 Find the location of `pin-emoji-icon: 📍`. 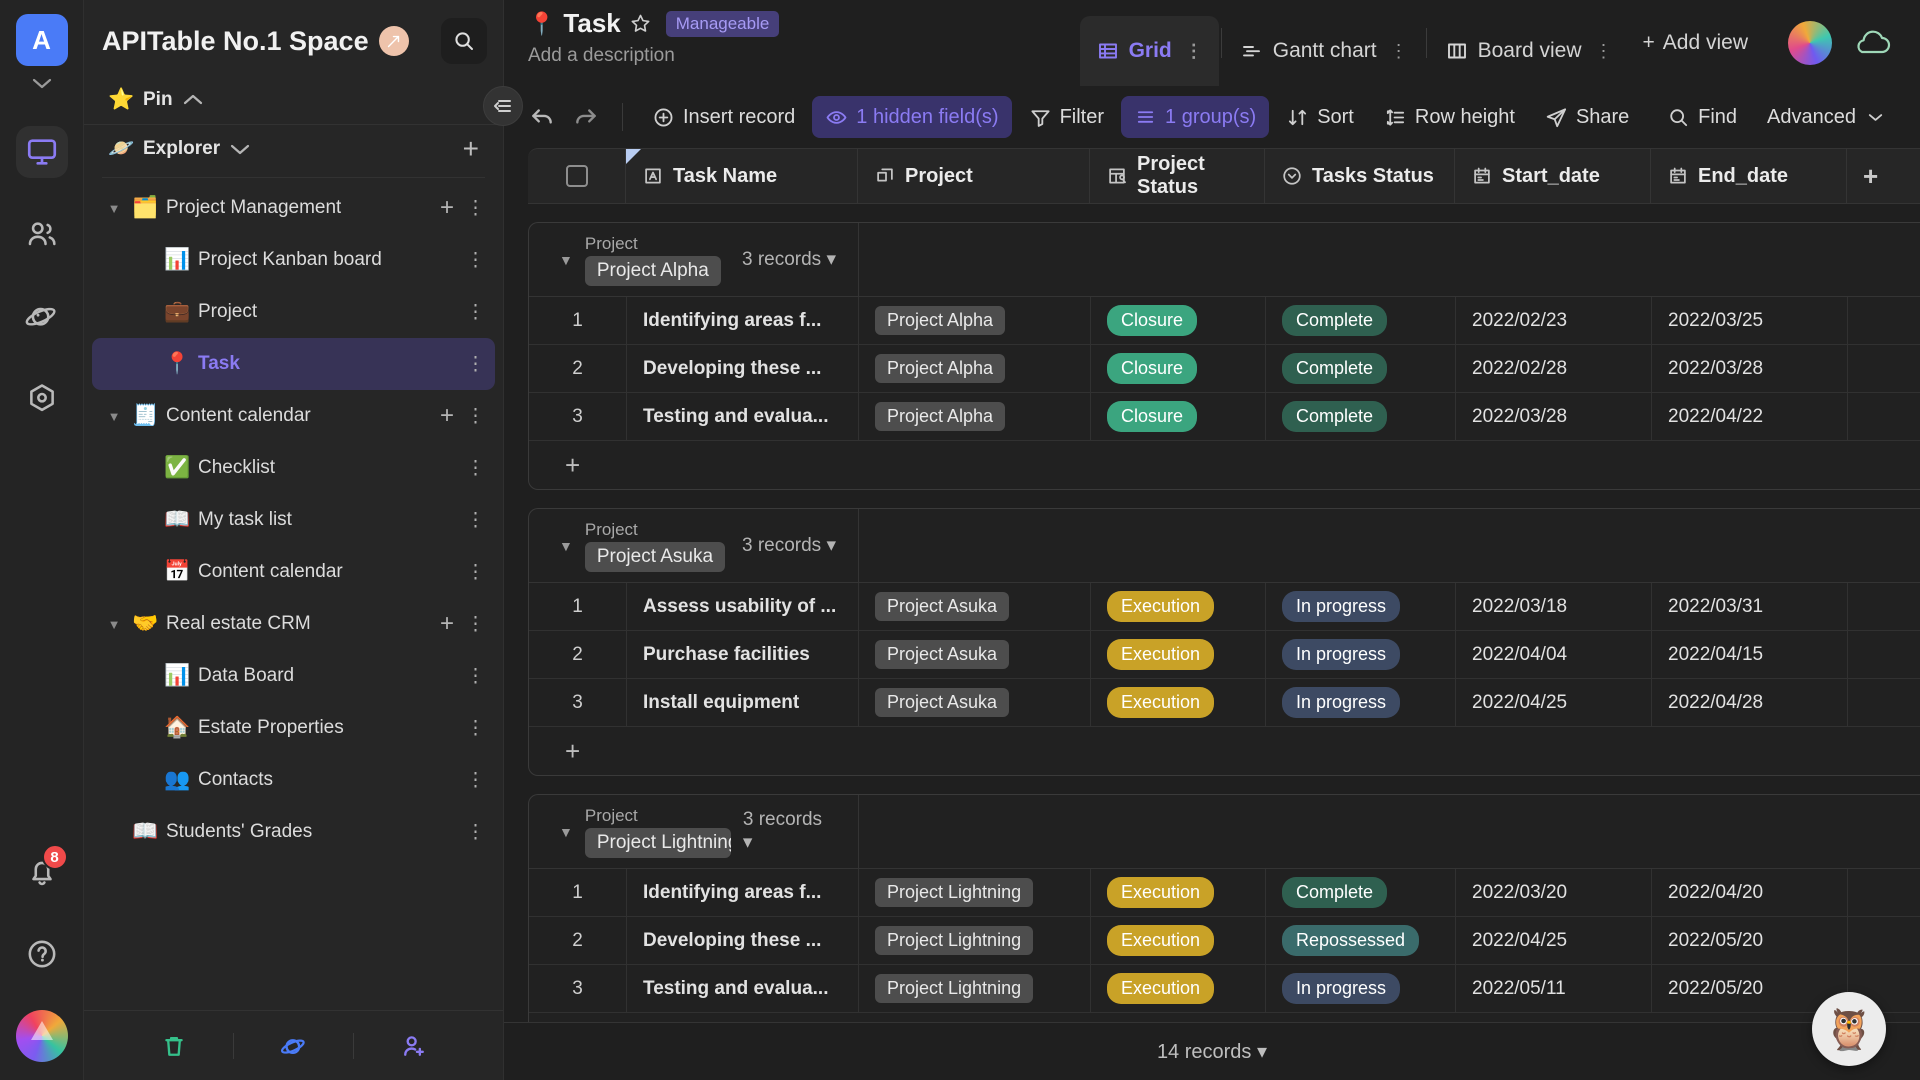

pin-emoji-icon: 📍 is located at coordinates (541, 24).